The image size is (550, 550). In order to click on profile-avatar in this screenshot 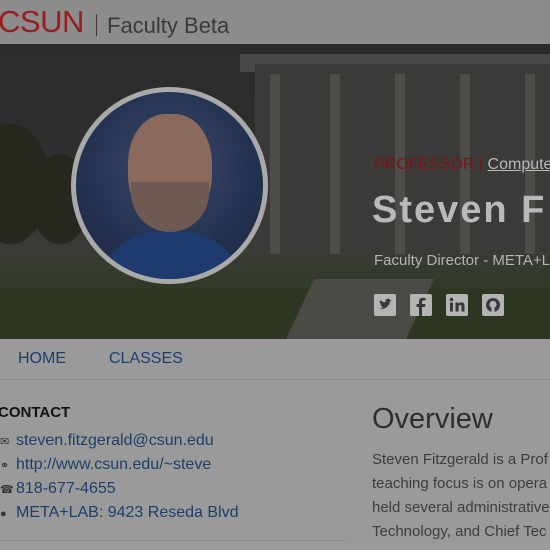, I will do `click(169, 185)`.